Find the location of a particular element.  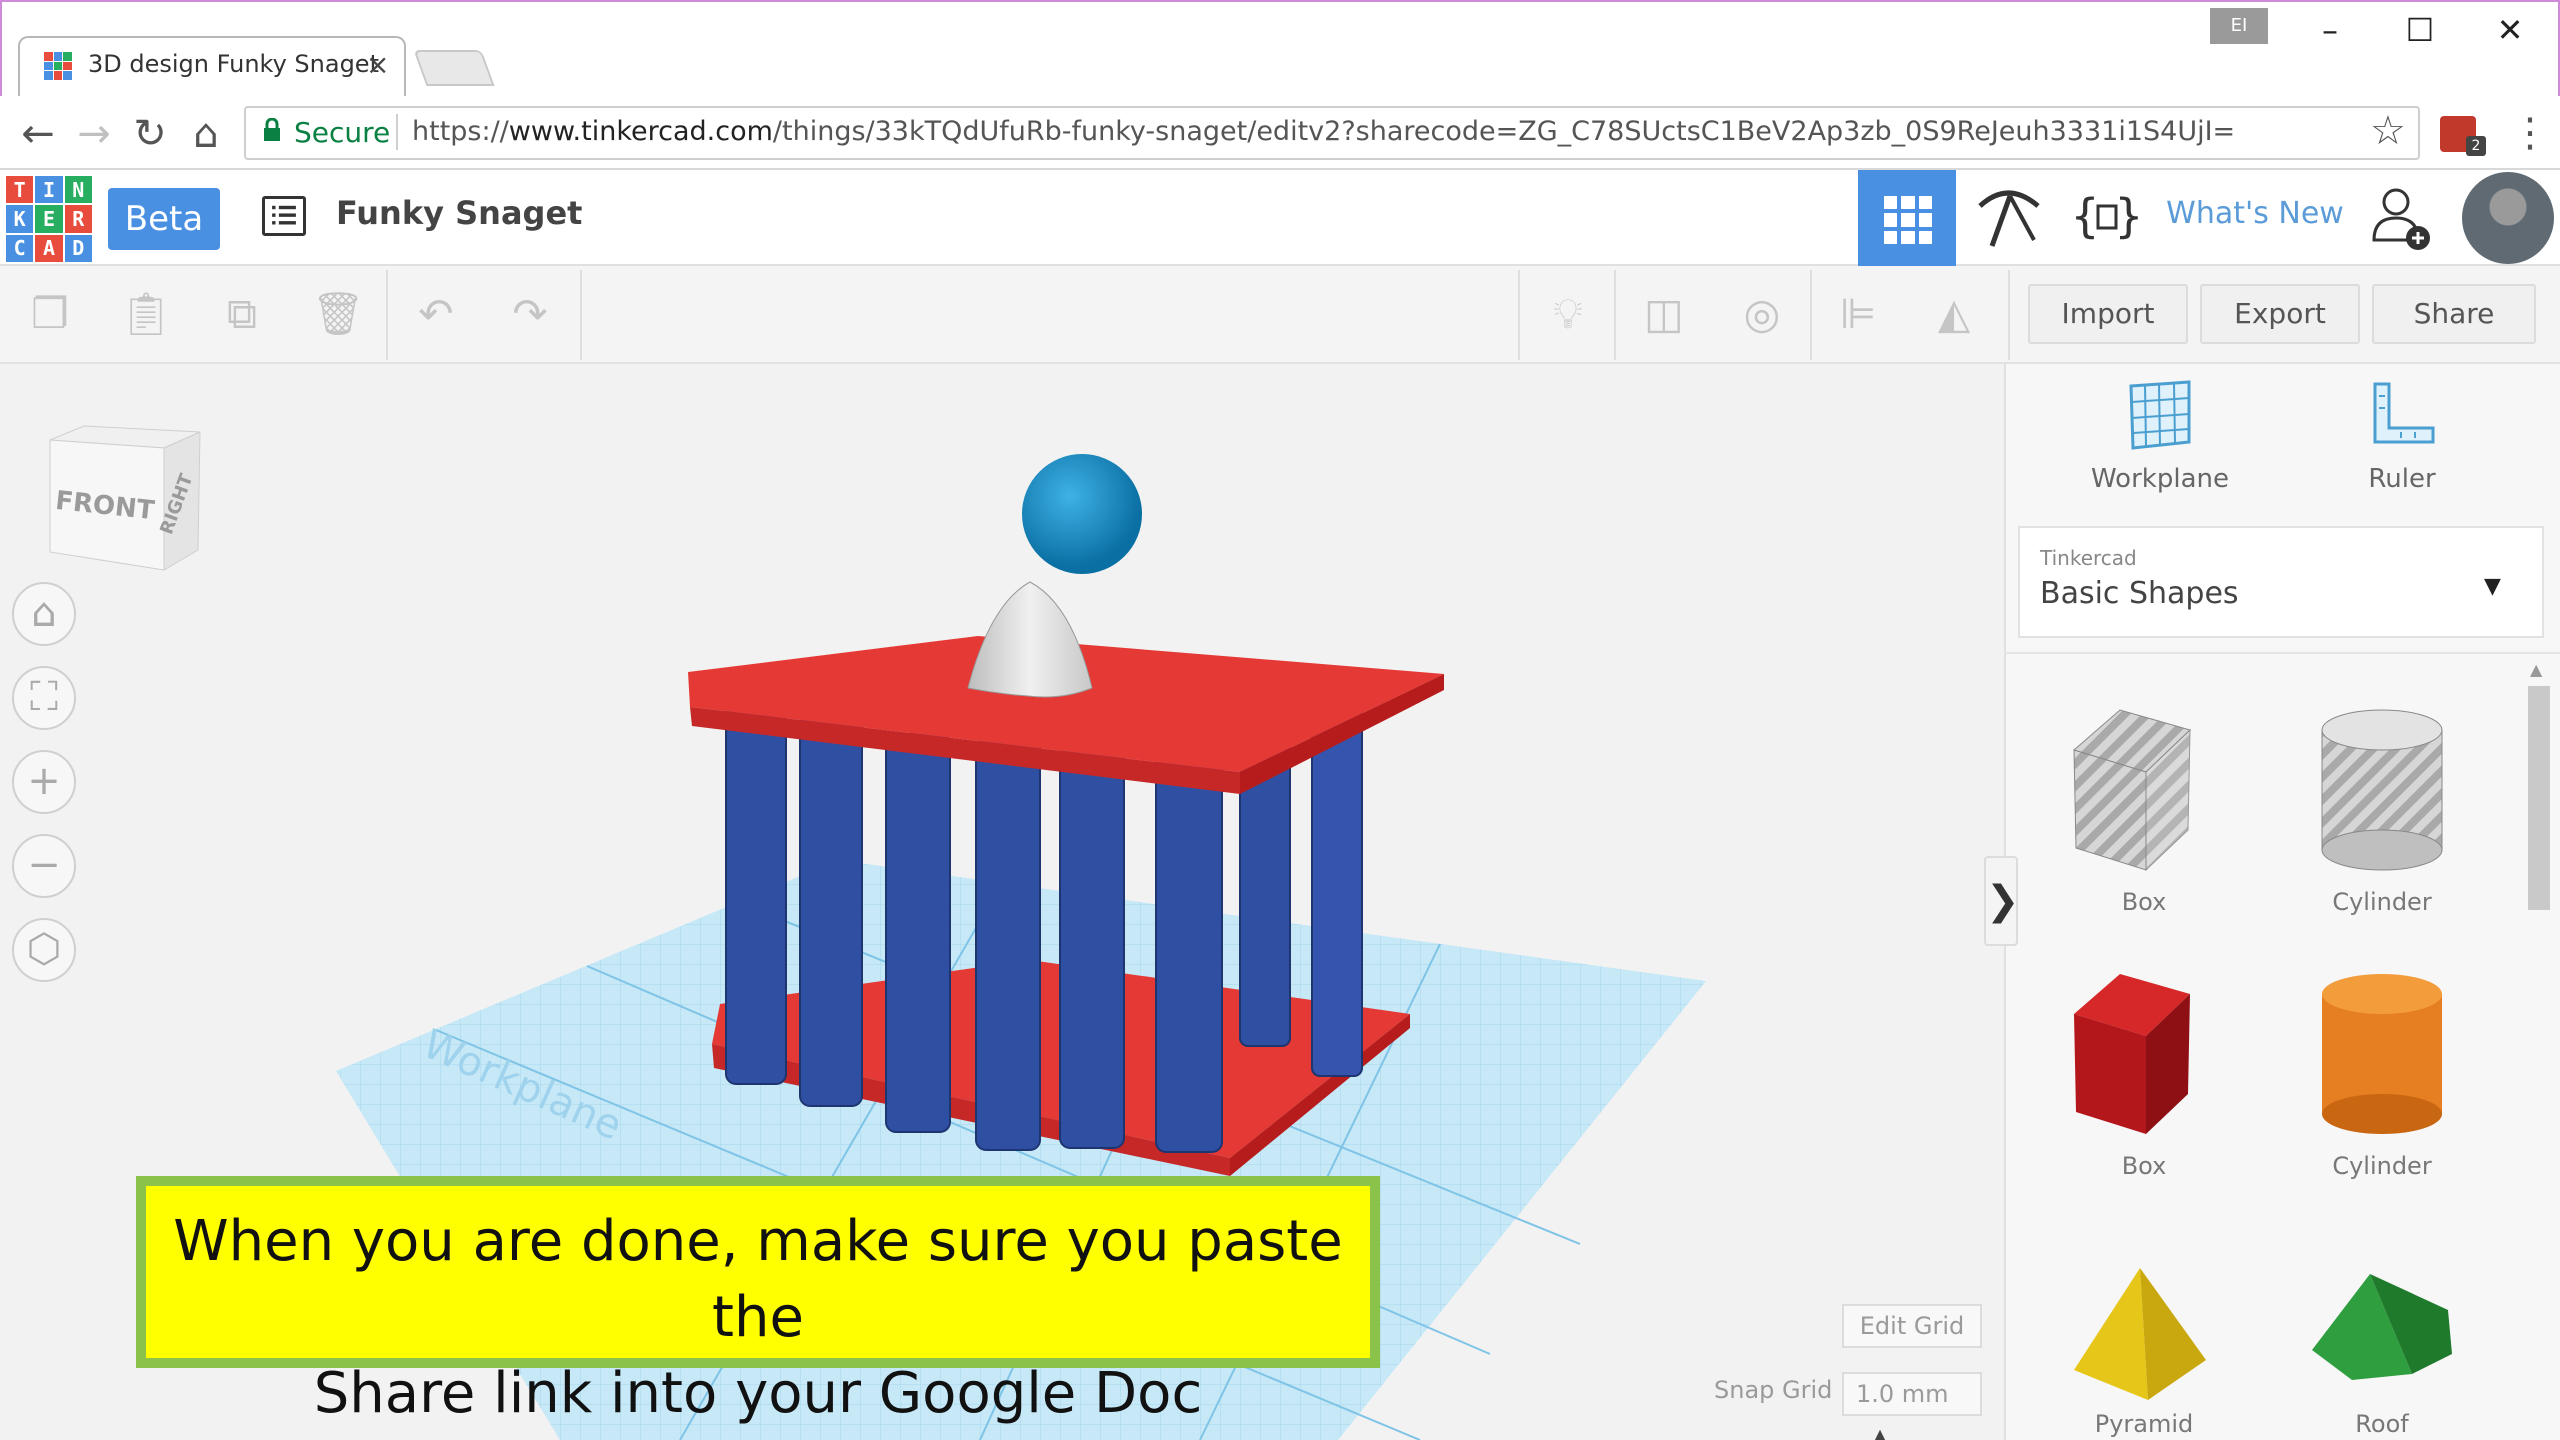

align-icon: ⊫ is located at coordinates (1858, 314).